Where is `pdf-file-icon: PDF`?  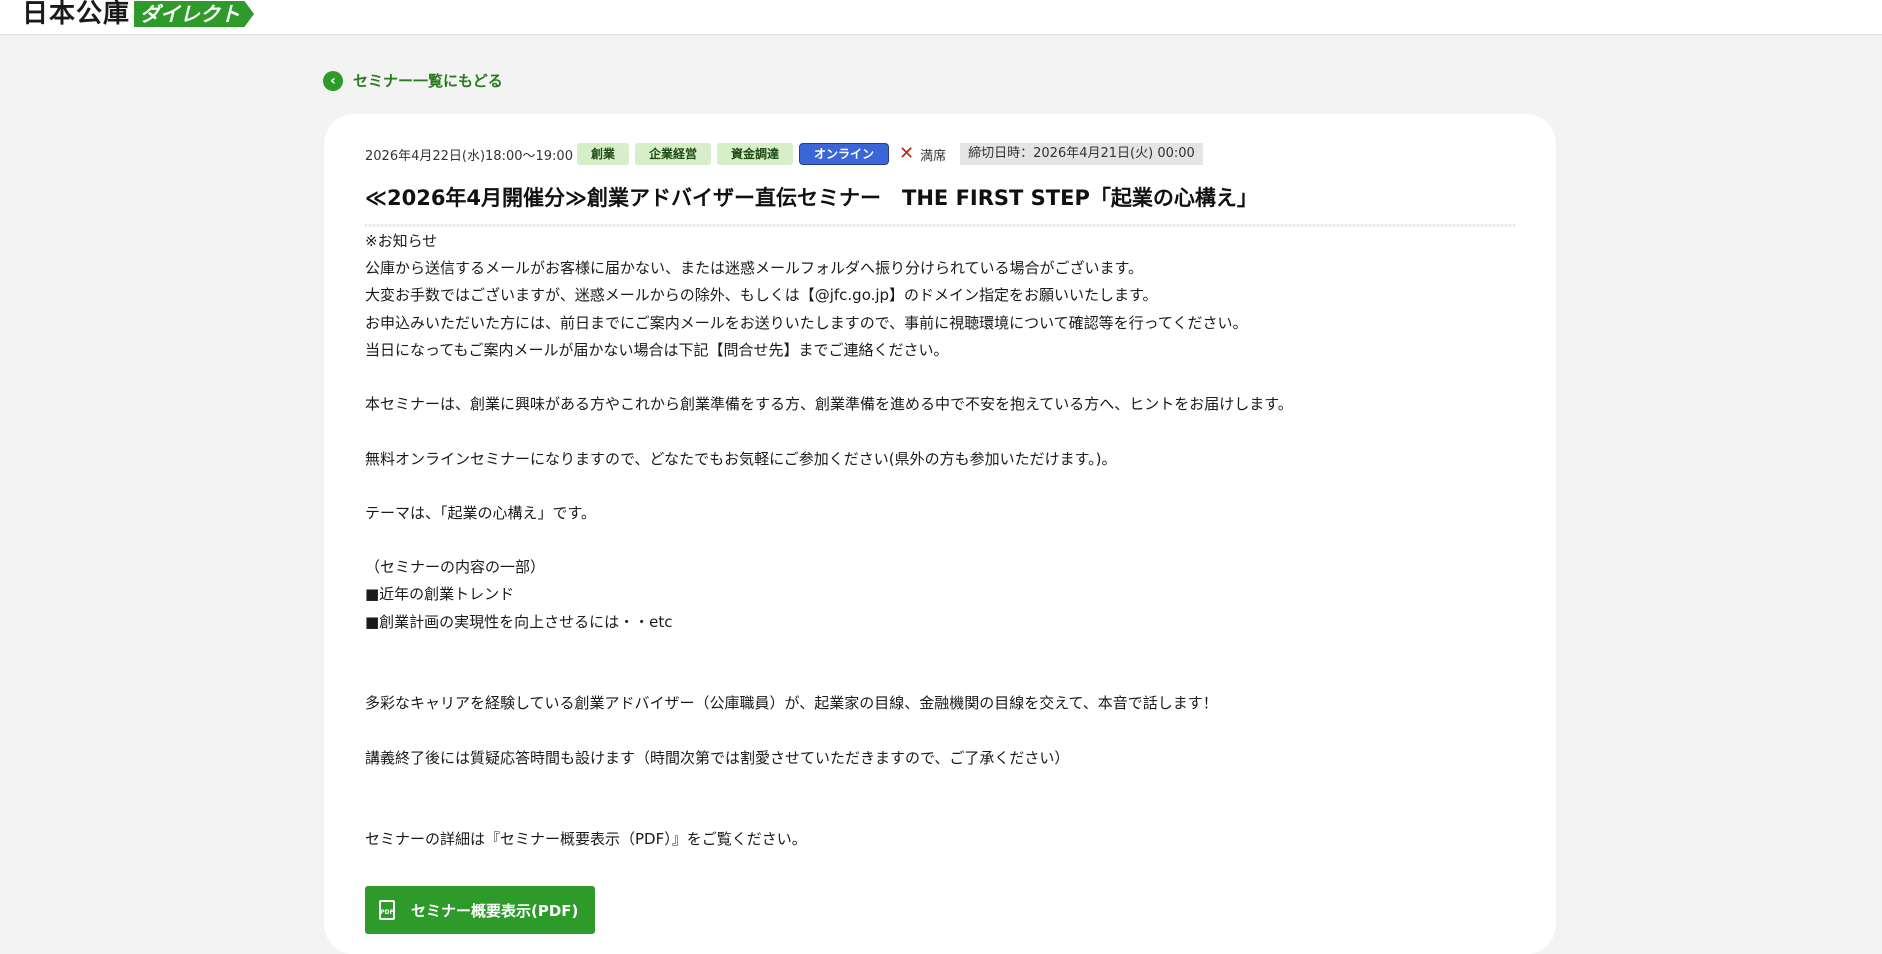 pdf-file-icon: PDF is located at coordinates (387, 910).